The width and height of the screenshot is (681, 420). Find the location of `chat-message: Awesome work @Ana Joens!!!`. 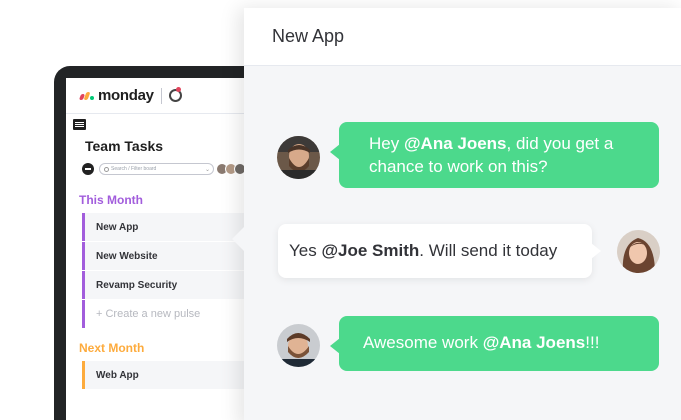

chat-message: Awesome work @Ana Joens!!! is located at coordinates (494, 343).